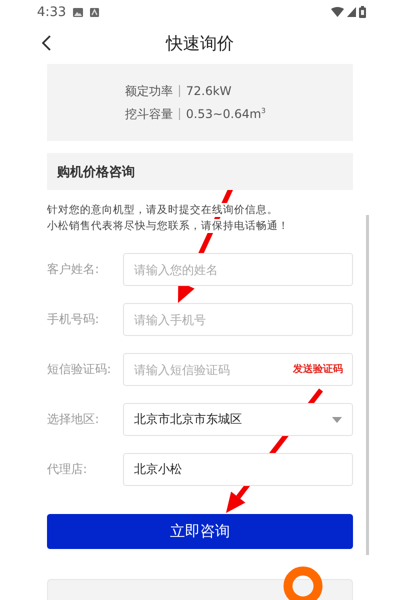 This screenshot has height=600, width=400. What do you see at coordinates (95, 12) in the screenshot?
I see `notification-icon` at bounding box center [95, 12].